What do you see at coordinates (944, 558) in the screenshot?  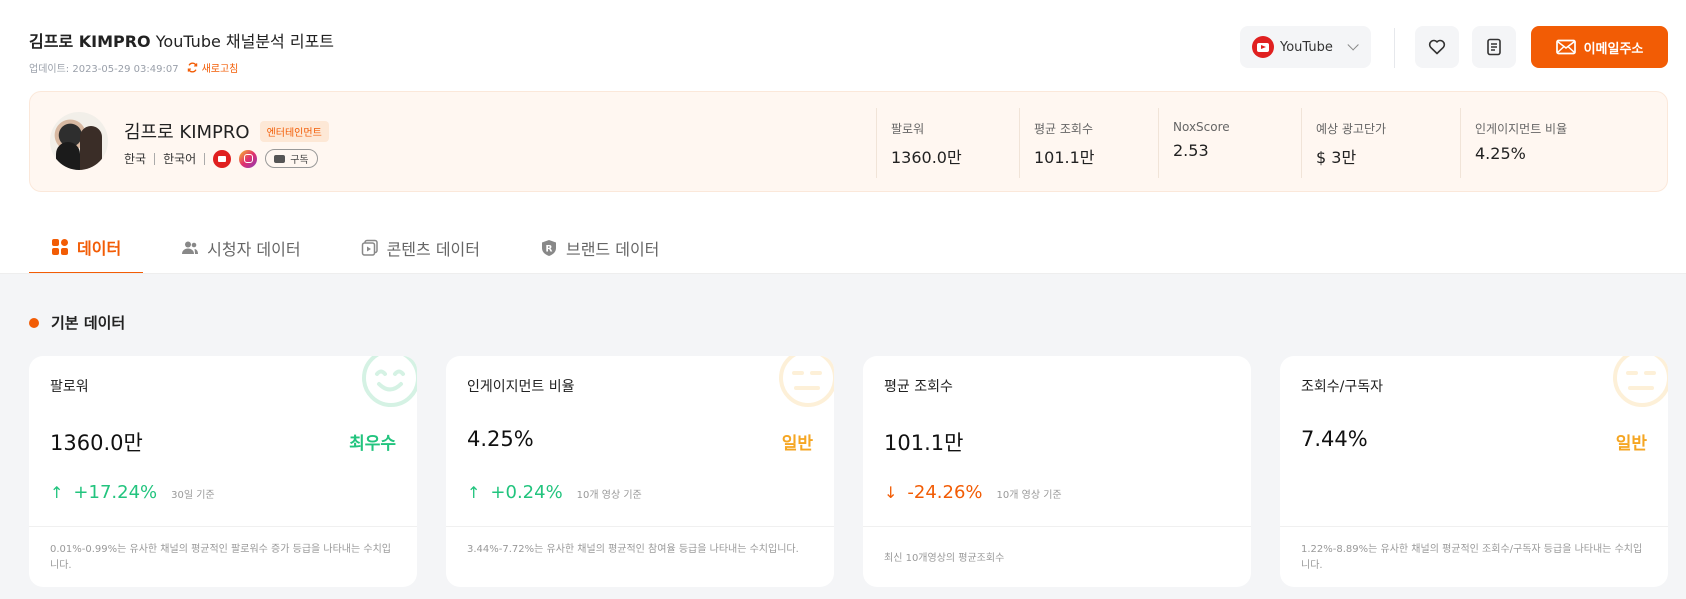 I see `card-note: 최신 10개영상의 평균조회수` at bounding box center [944, 558].